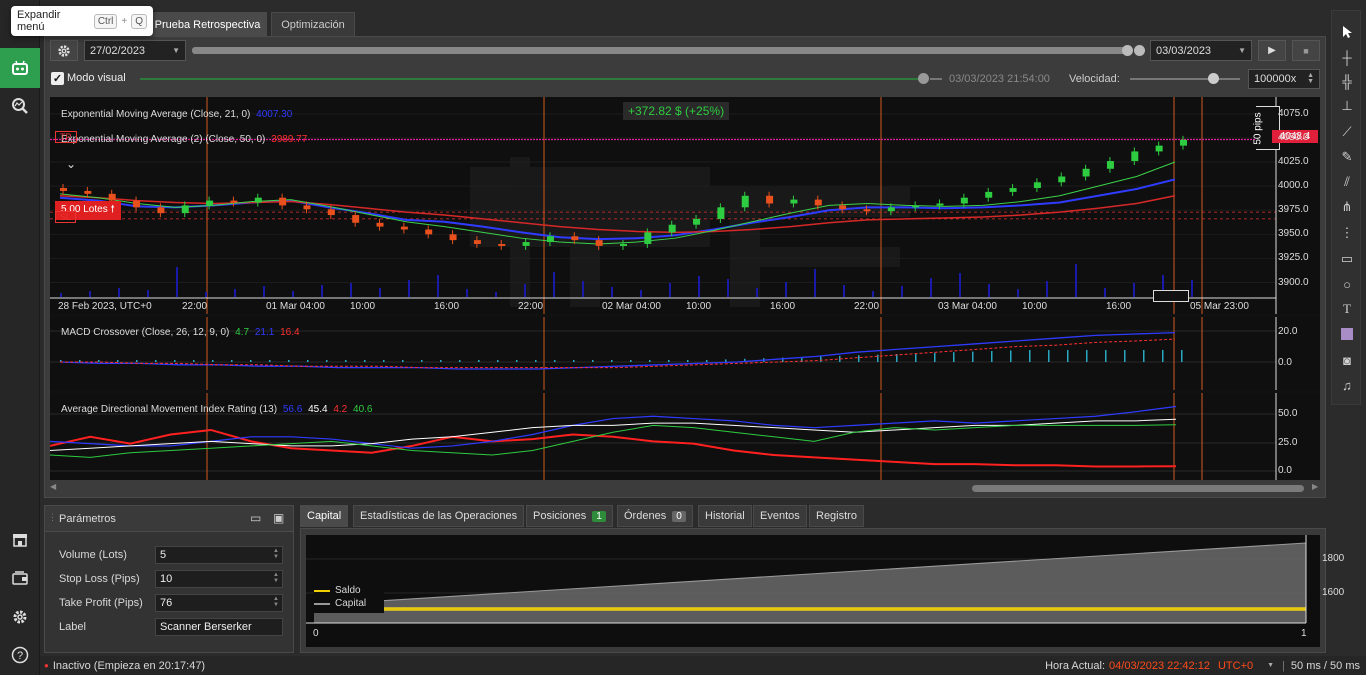  I want to click on wallet-icon, so click(20, 578).